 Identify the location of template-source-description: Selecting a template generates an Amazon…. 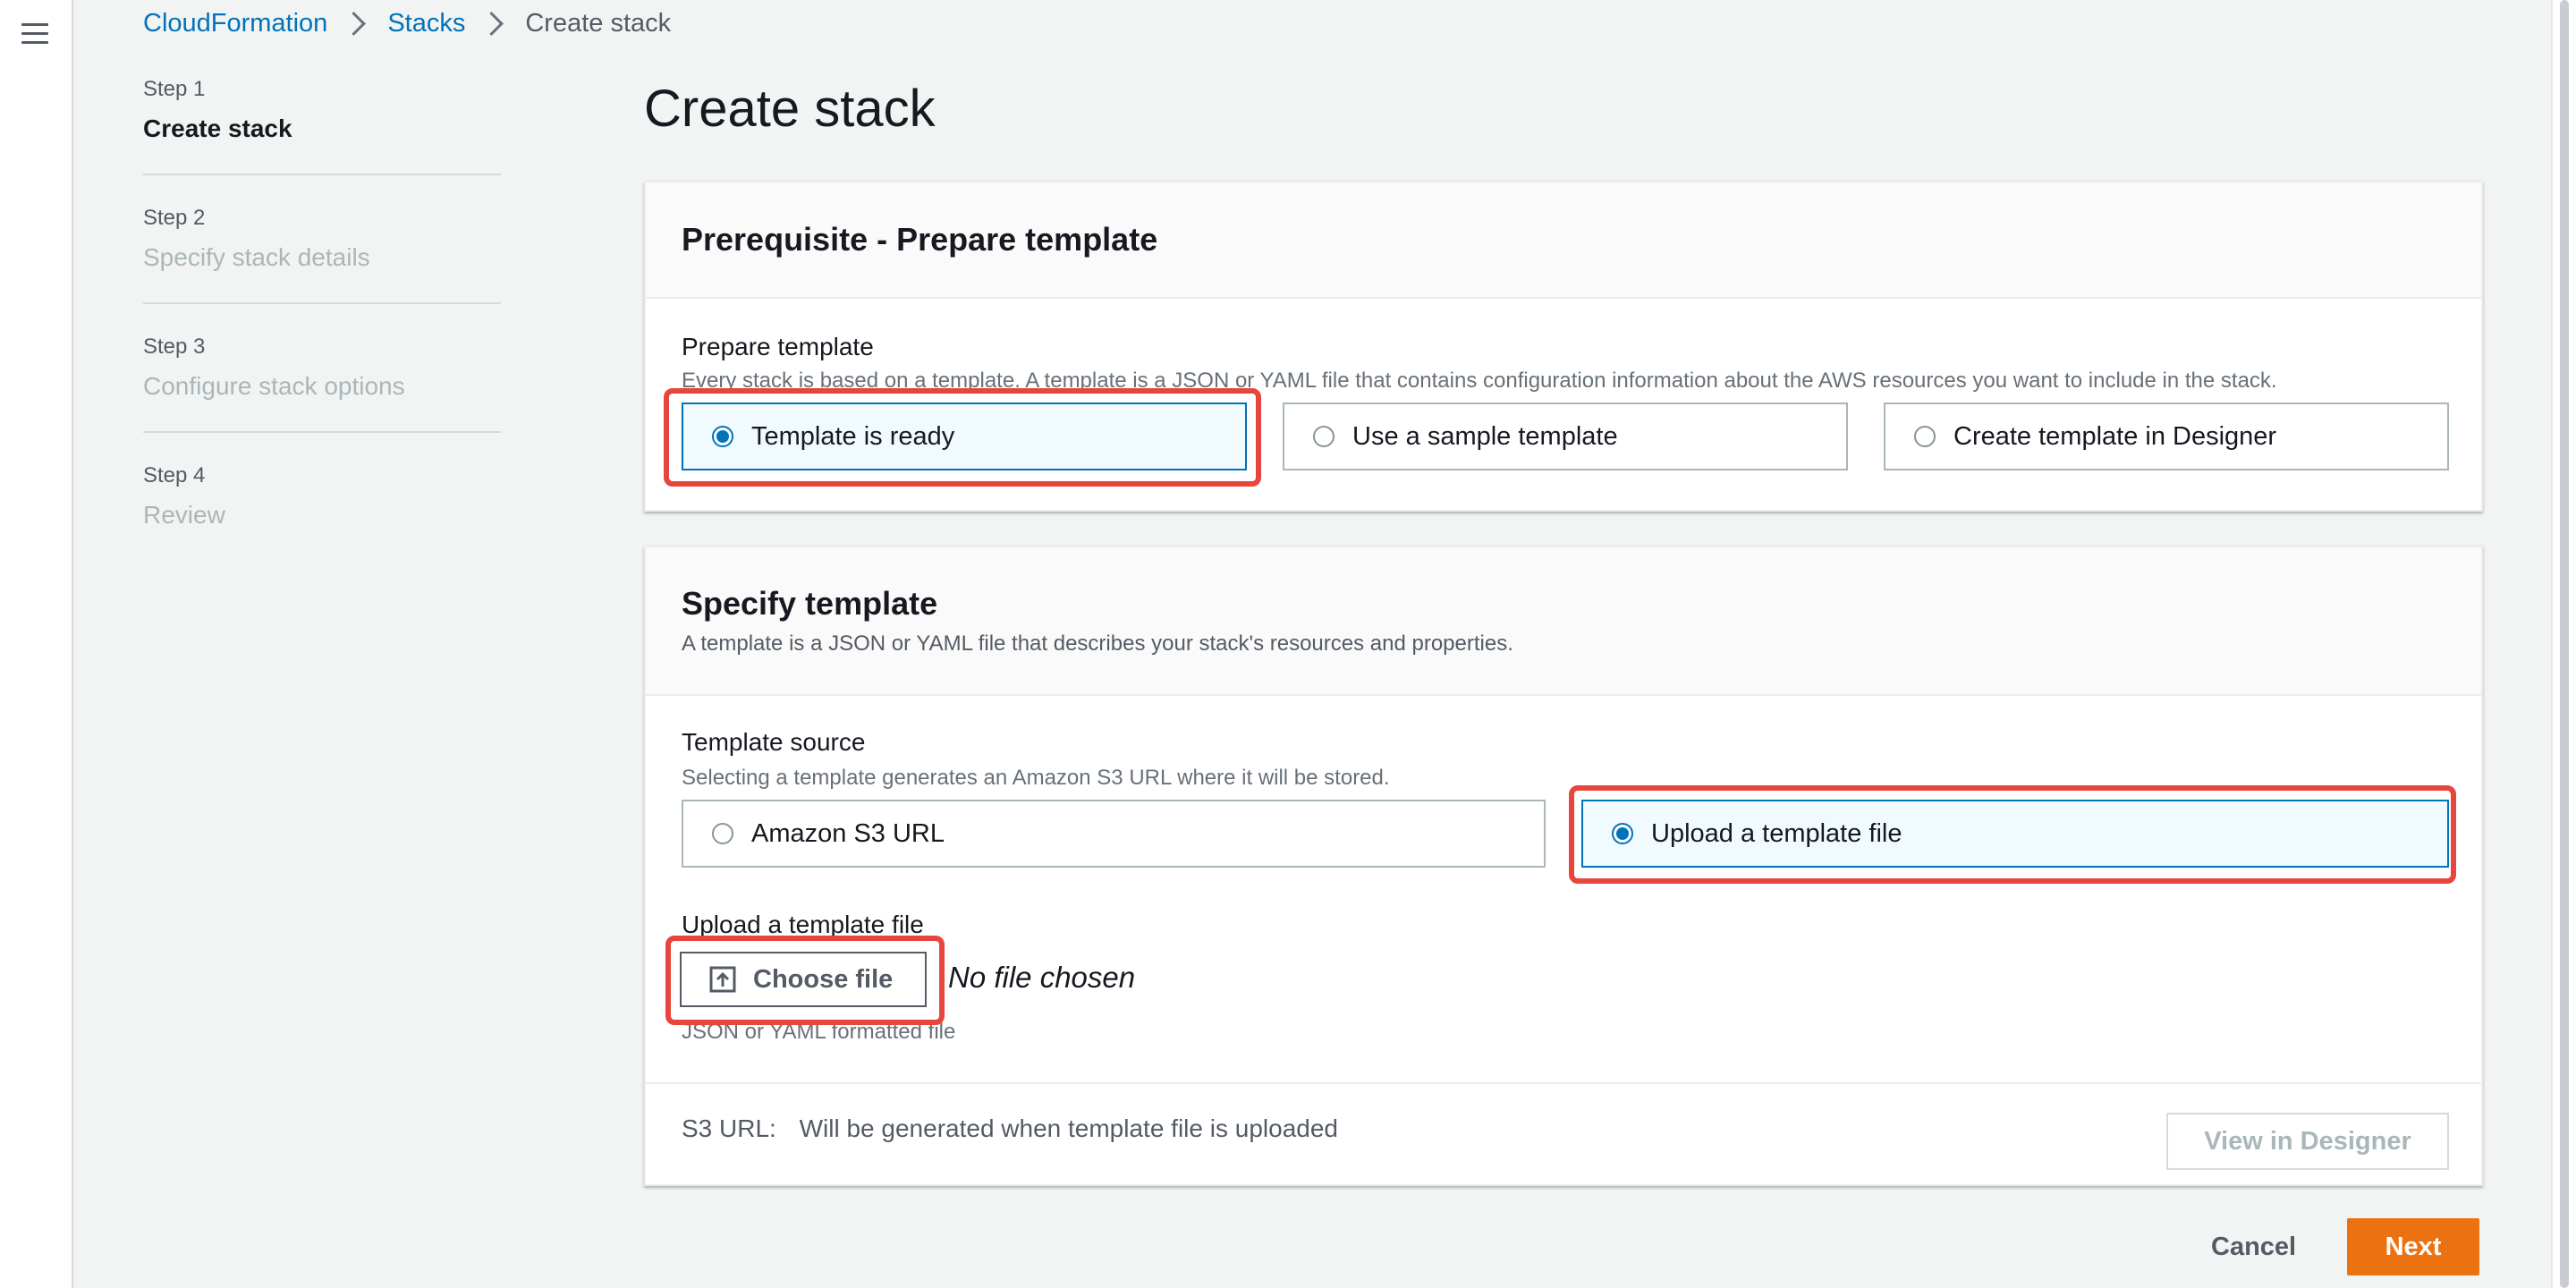
(1036, 778).